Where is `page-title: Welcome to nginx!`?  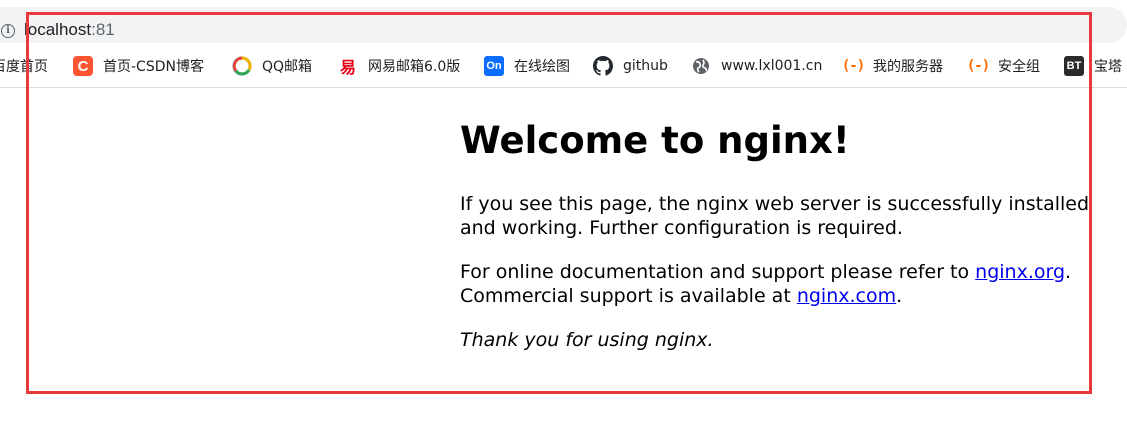
page-title: Welcome to nginx! is located at coordinates (655, 140).